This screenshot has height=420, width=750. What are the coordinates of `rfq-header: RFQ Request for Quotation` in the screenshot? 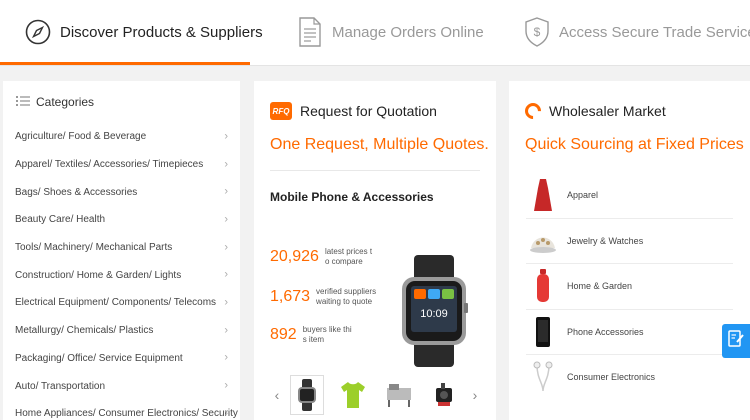 It's located at (375, 111).